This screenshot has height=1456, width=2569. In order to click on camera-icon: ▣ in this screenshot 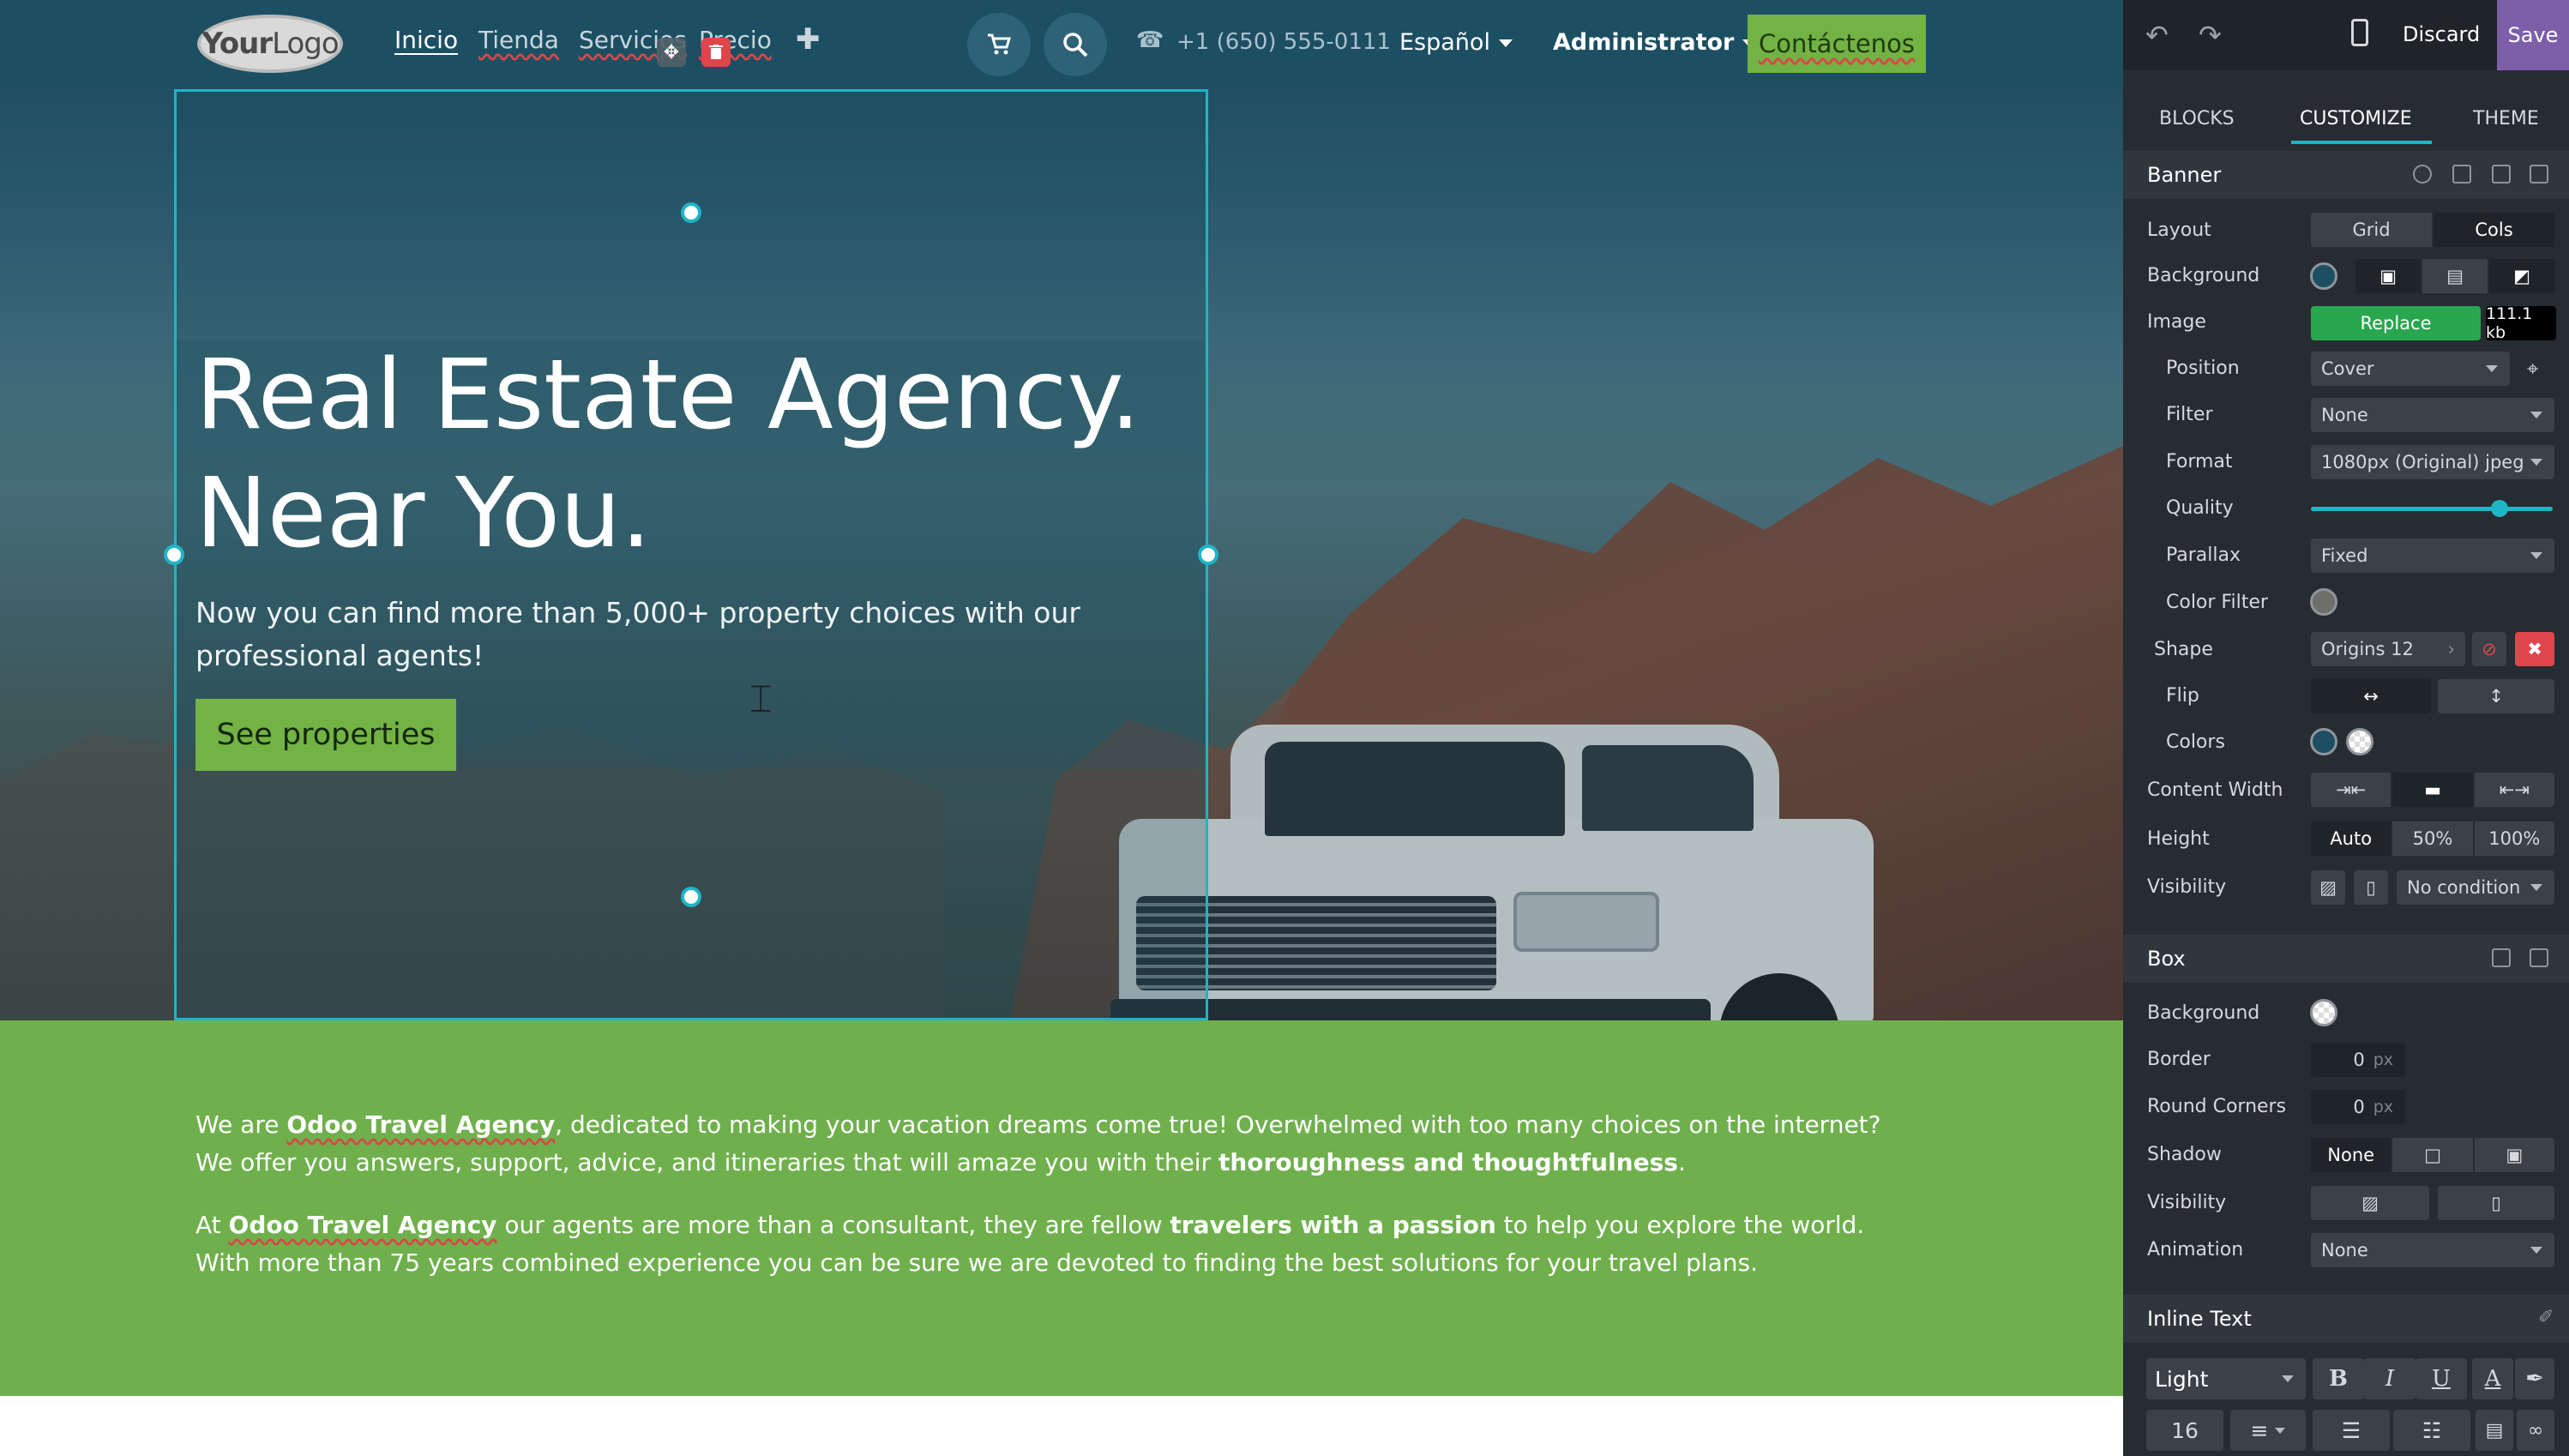, I will do `click(2388, 276)`.